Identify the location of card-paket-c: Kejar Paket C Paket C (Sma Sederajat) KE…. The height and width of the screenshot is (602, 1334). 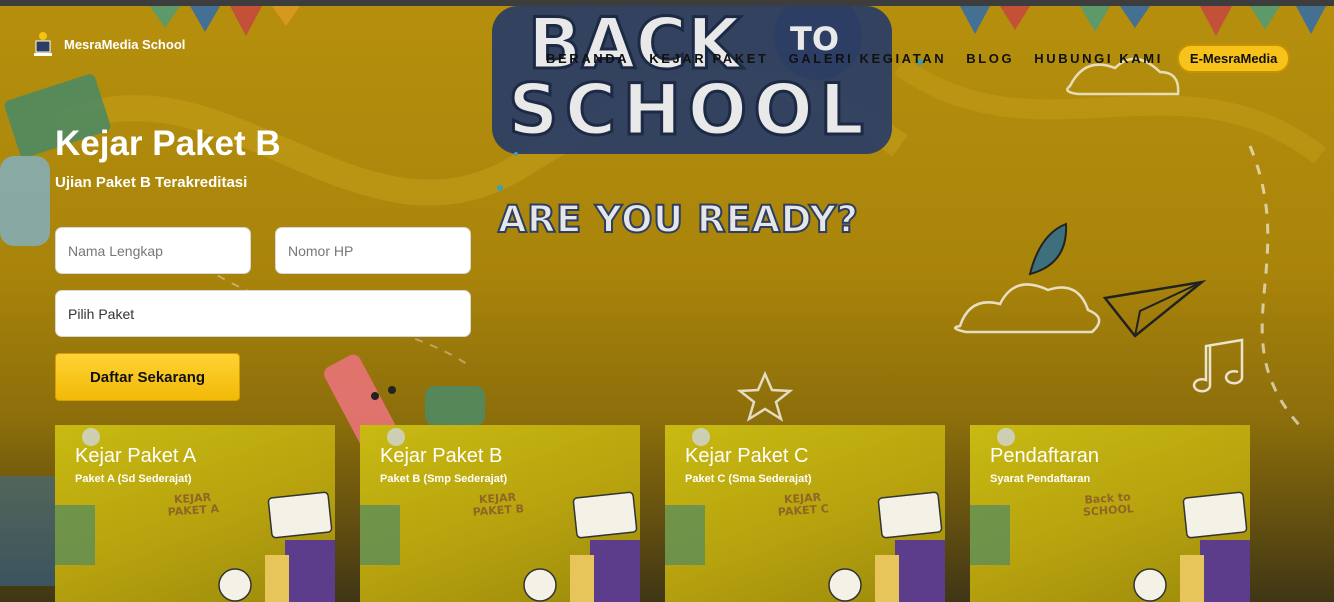
(805, 513).